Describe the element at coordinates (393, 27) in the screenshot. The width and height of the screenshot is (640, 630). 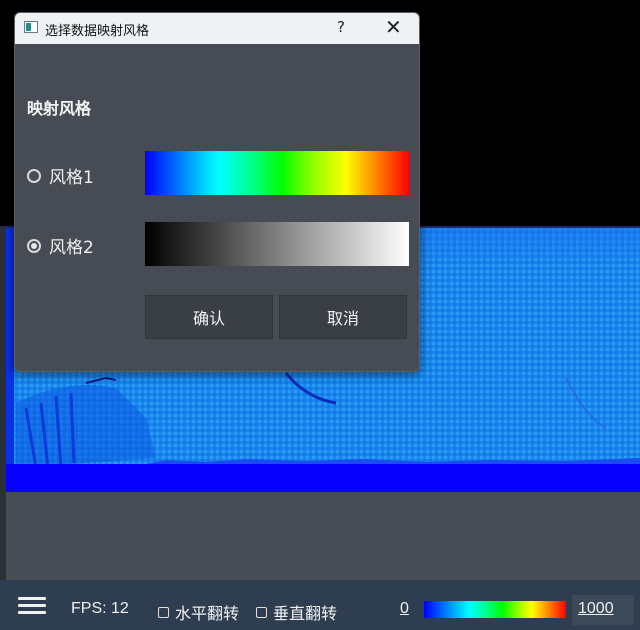
I see `close-icon: ✕` at that location.